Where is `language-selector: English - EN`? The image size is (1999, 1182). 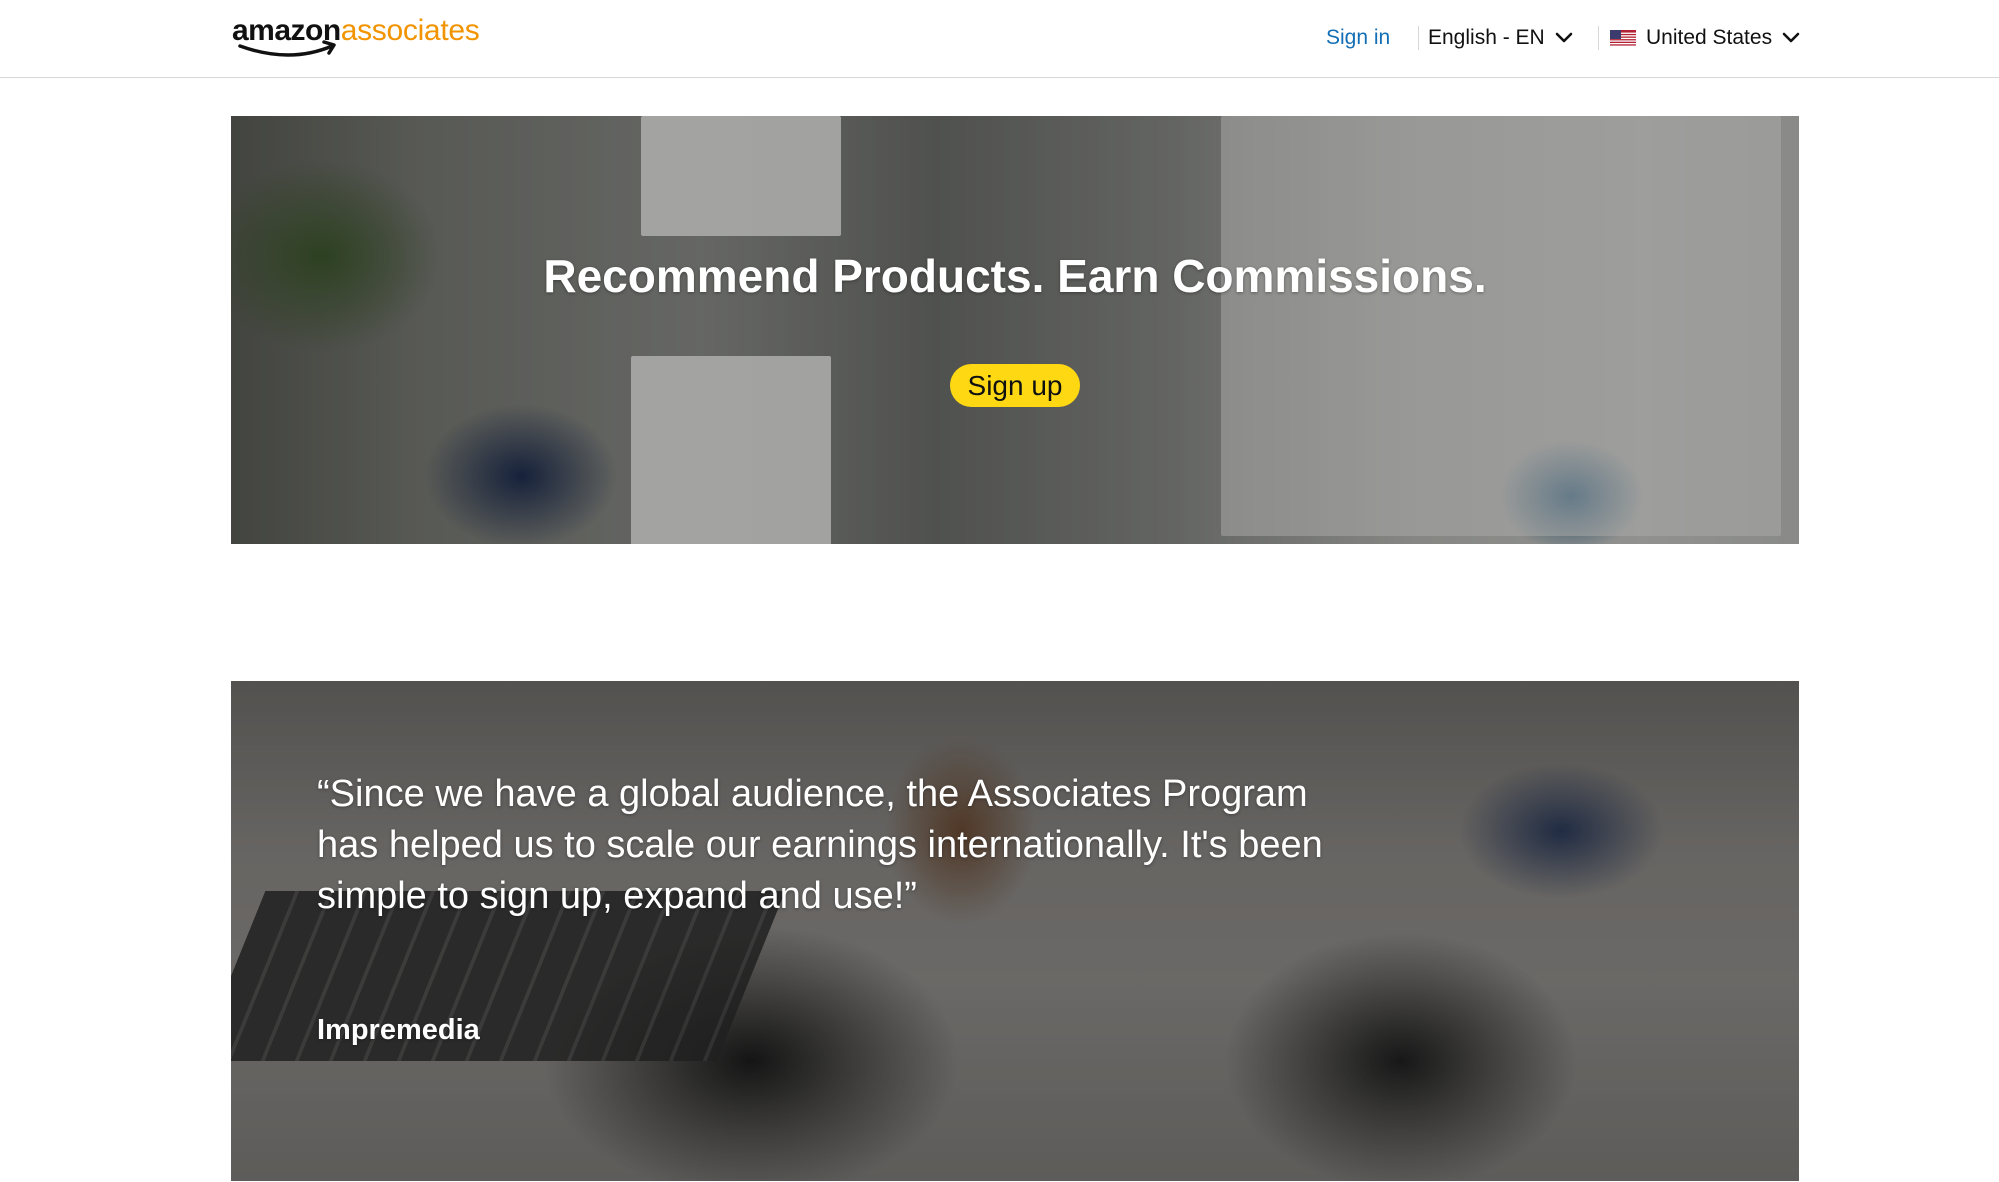 language-selector: English - EN is located at coordinates (1500, 38).